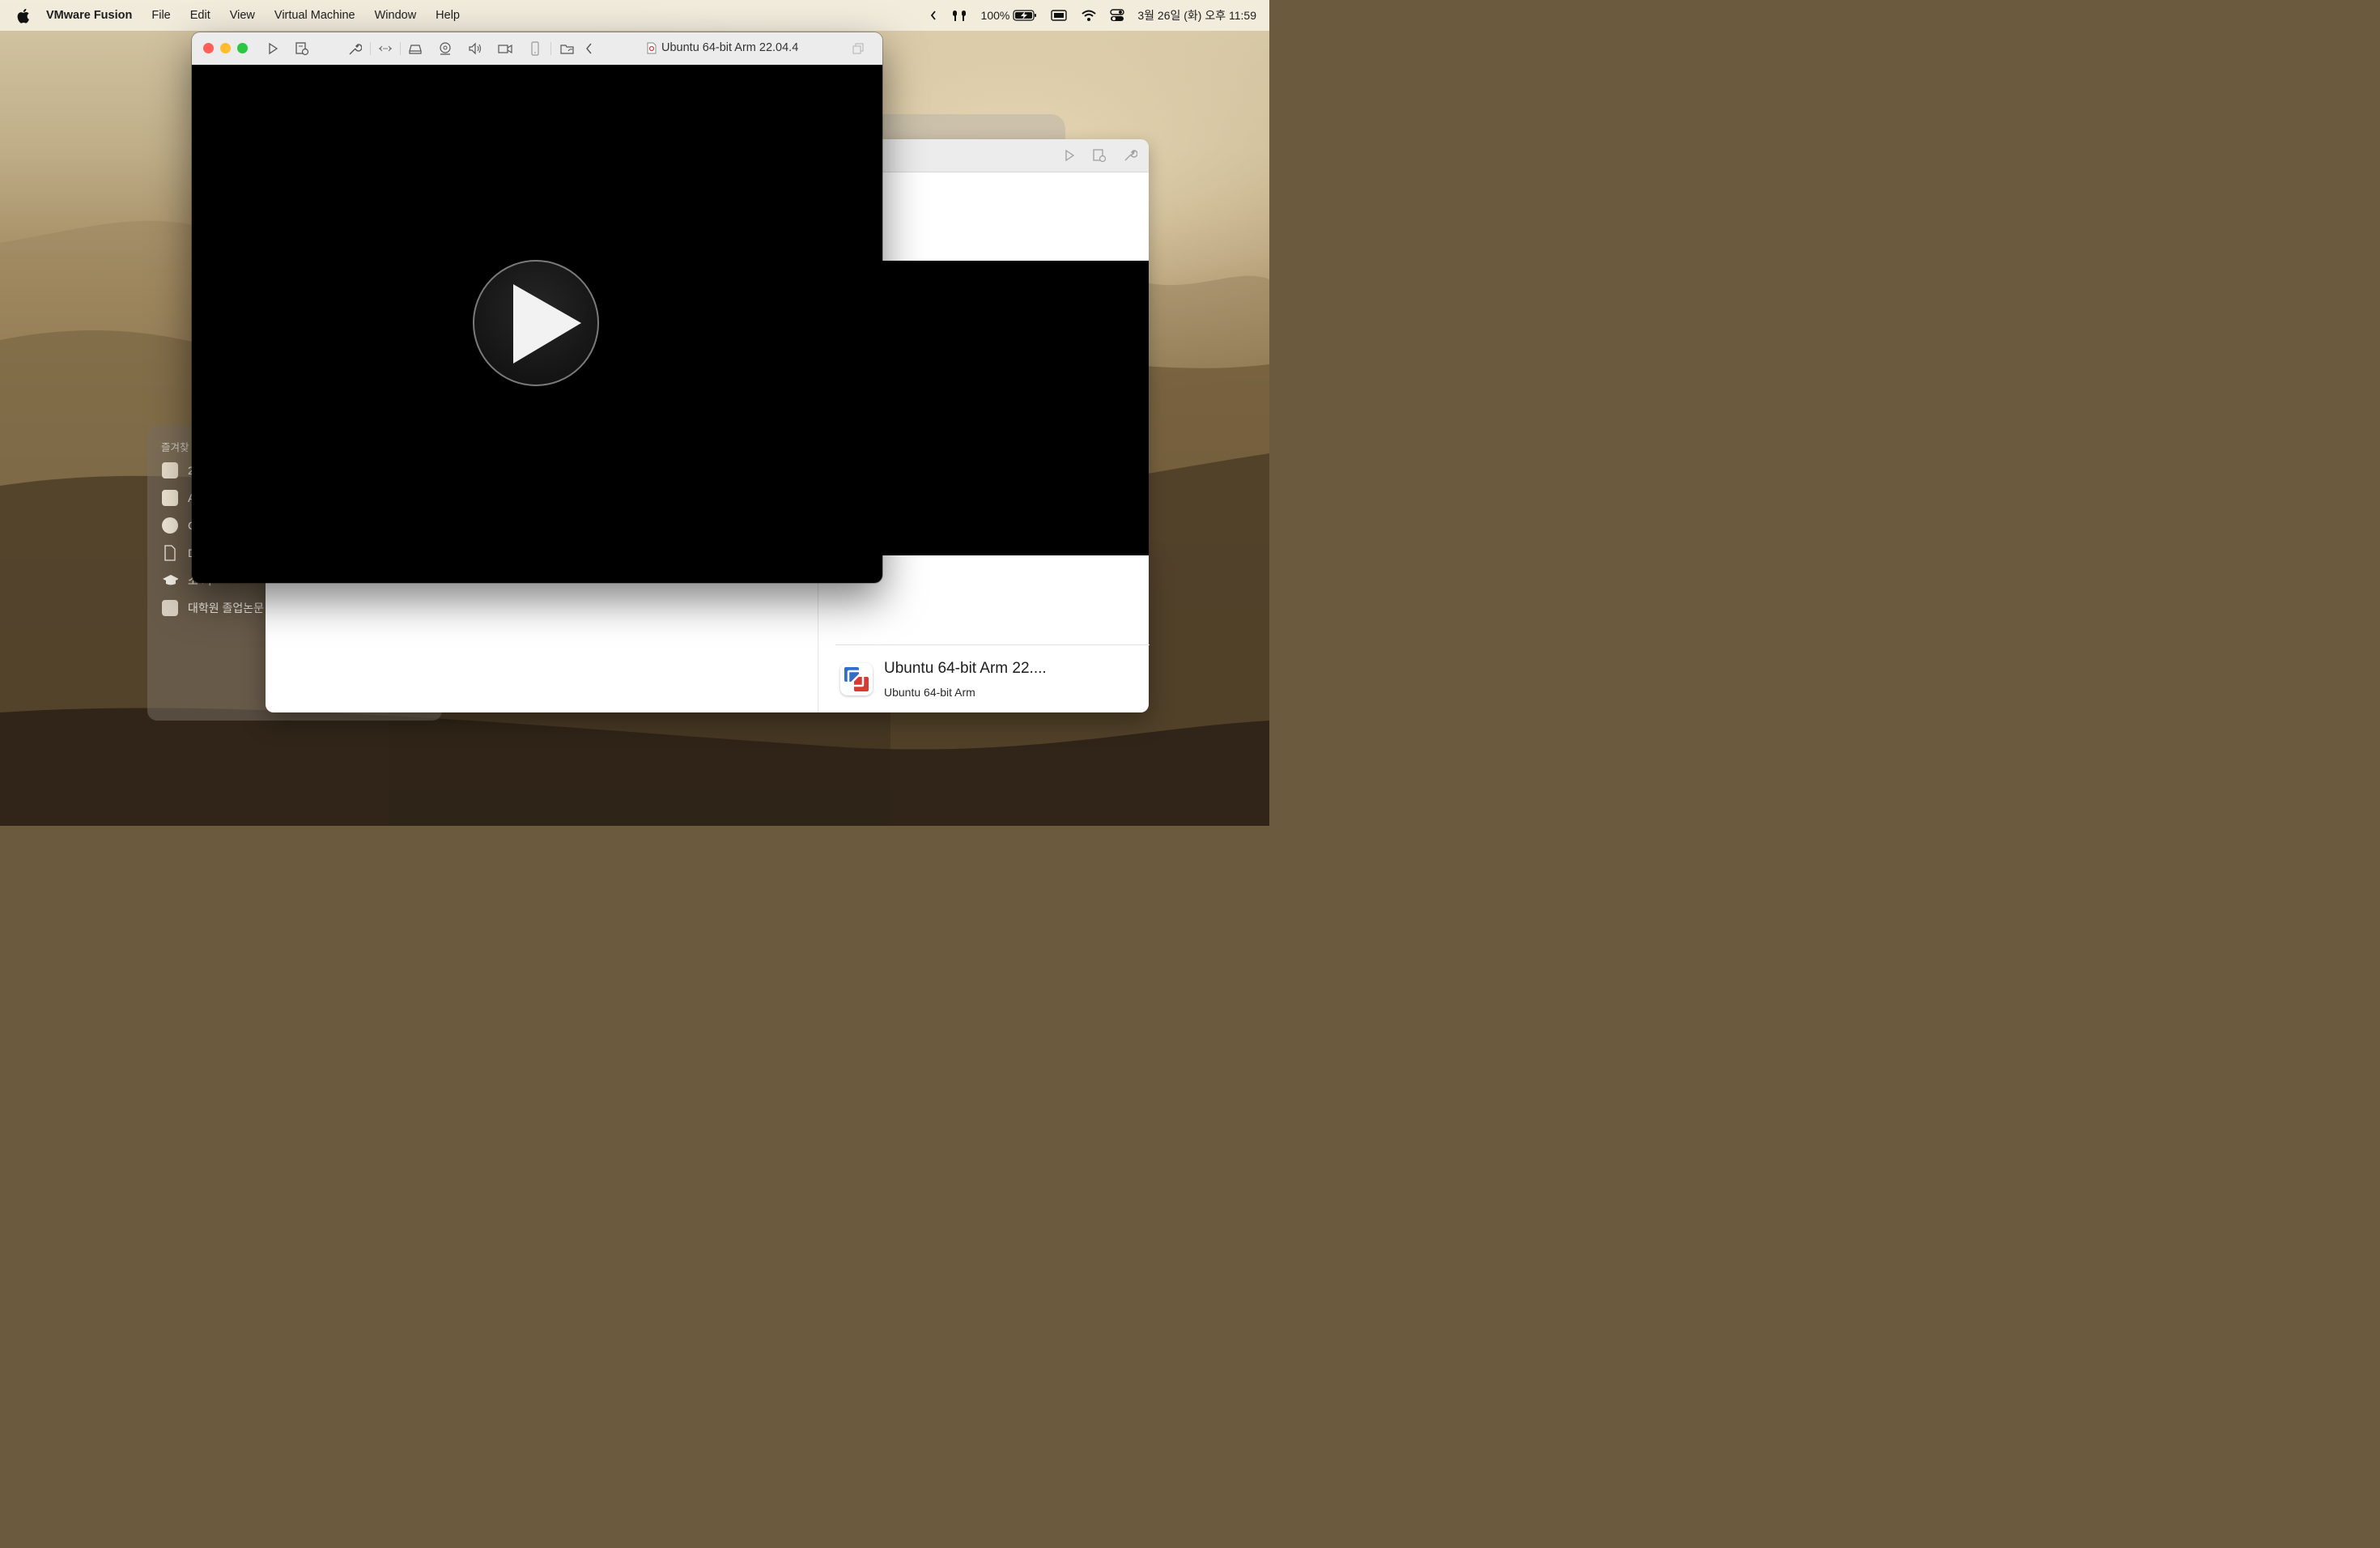  What do you see at coordinates (995, 15) in the screenshot?
I see `battery-percent: 100%` at bounding box center [995, 15].